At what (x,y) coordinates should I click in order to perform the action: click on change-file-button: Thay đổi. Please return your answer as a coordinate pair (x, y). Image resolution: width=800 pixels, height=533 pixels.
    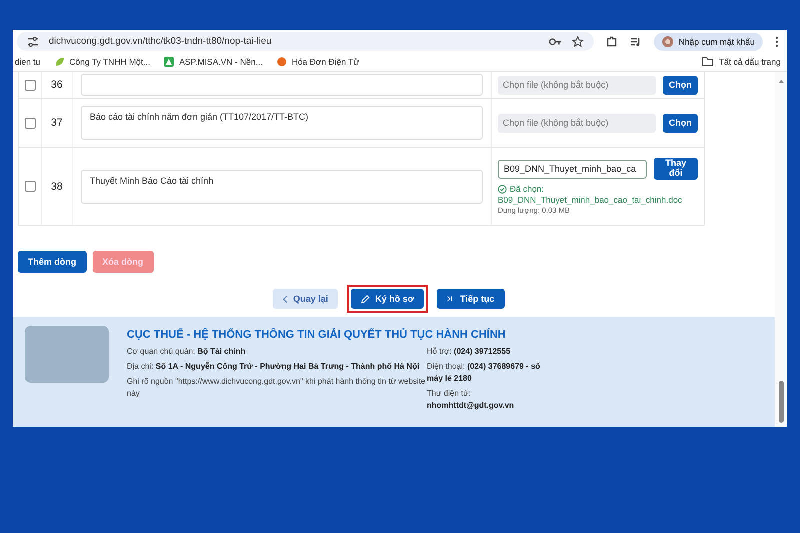
    Looking at the image, I should click on (676, 169).